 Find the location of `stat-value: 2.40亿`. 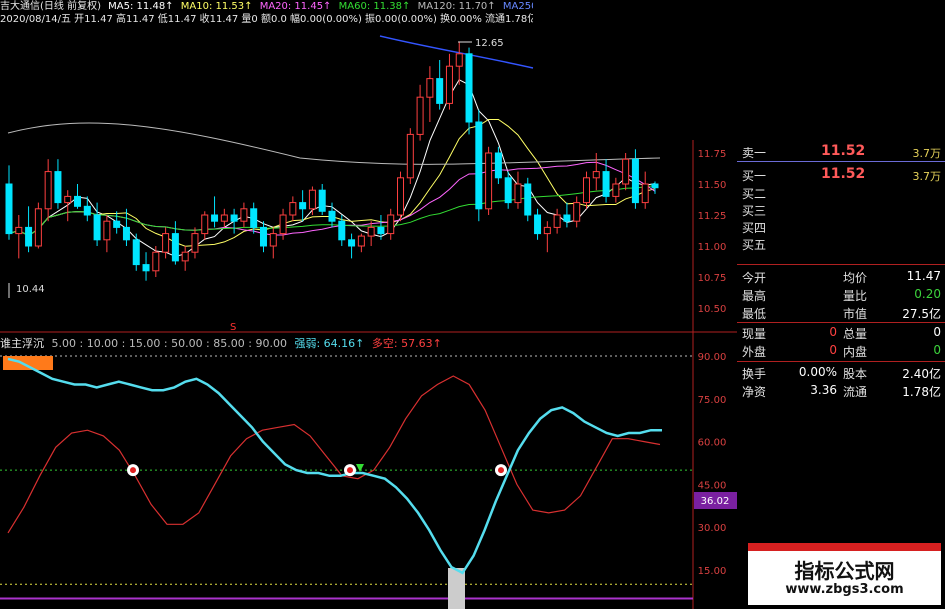

stat-value: 2.40亿 is located at coordinates (921, 374).